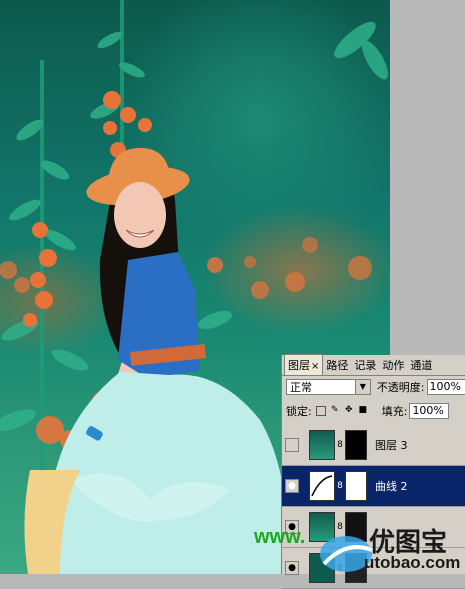 Image resolution: width=465 pixels, height=589 pixels. I want to click on opacity-field: 100%, so click(445, 387).